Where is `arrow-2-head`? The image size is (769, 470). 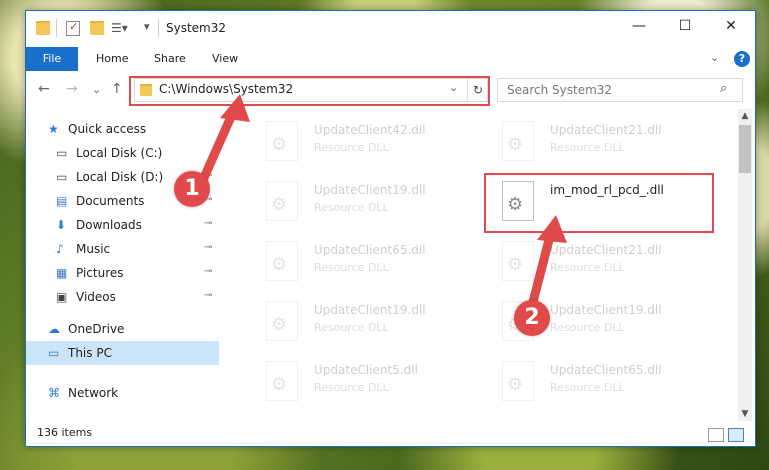 arrow-2-head is located at coordinates (552, 229).